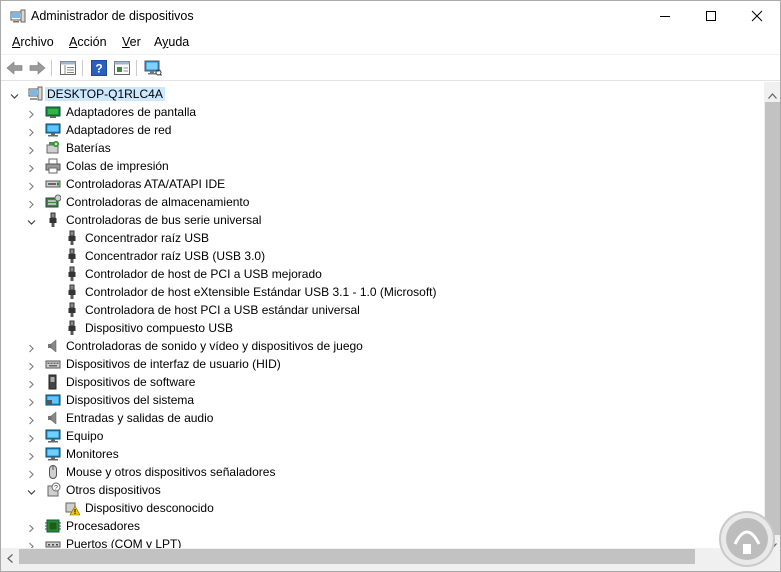 This screenshot has height=572, width=781. Describe the element at coordinates (357, 556) in the screenshot. I see `horizontal-scroll-thumb` at that location.